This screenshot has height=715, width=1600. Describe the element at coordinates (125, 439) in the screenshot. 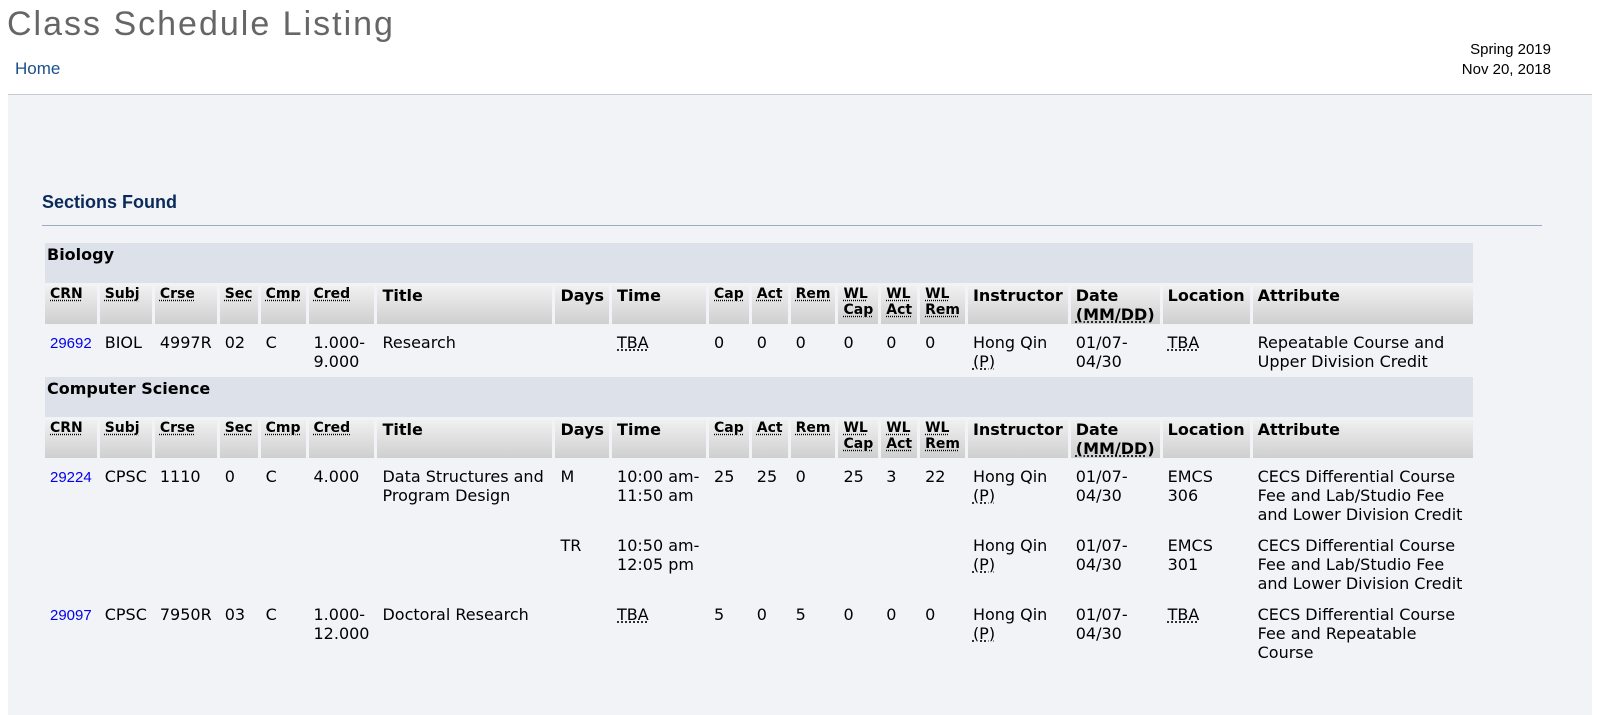

I see `col-subj: Subj` at that location.